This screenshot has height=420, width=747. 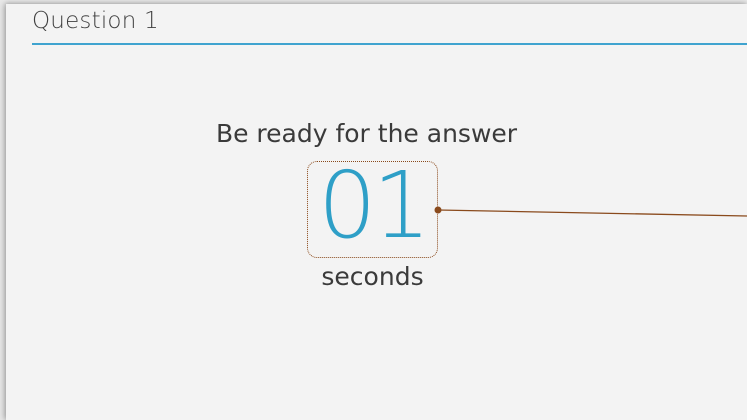 What do you see at coordinates (372, 276) in the screenshot?
I see `countdown-unit: seconds` at bounding box center [372, 276].